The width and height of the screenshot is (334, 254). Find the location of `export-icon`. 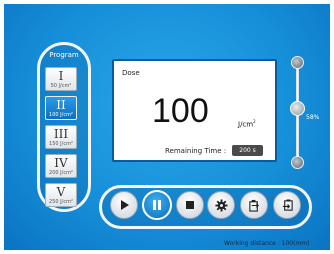

export-icon is located at coordinates (253, 205).